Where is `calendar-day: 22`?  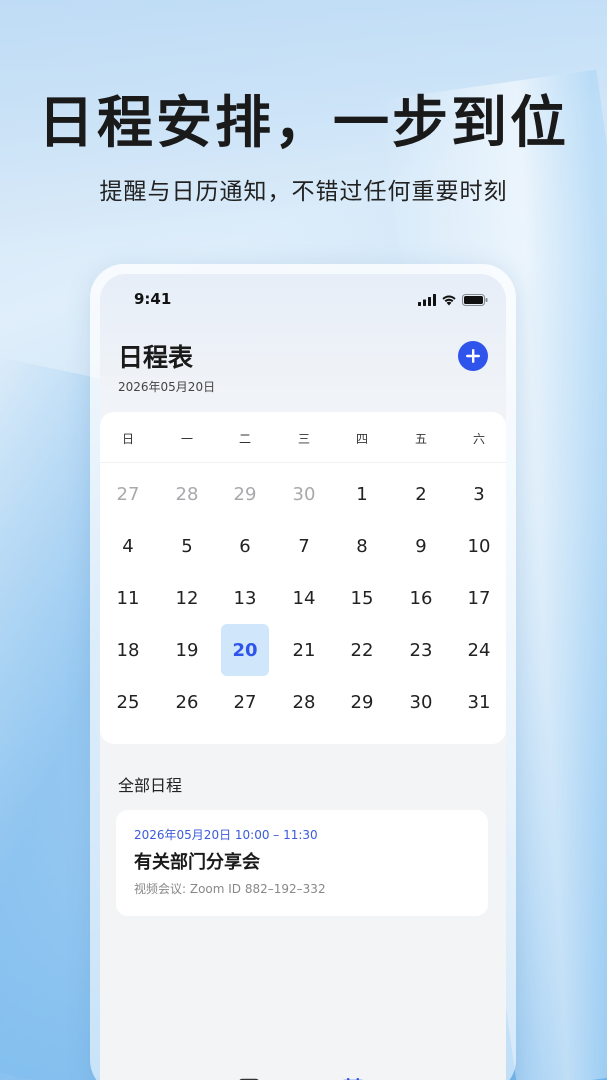 calendar-day: 22 is located at coordinates (362, 650).